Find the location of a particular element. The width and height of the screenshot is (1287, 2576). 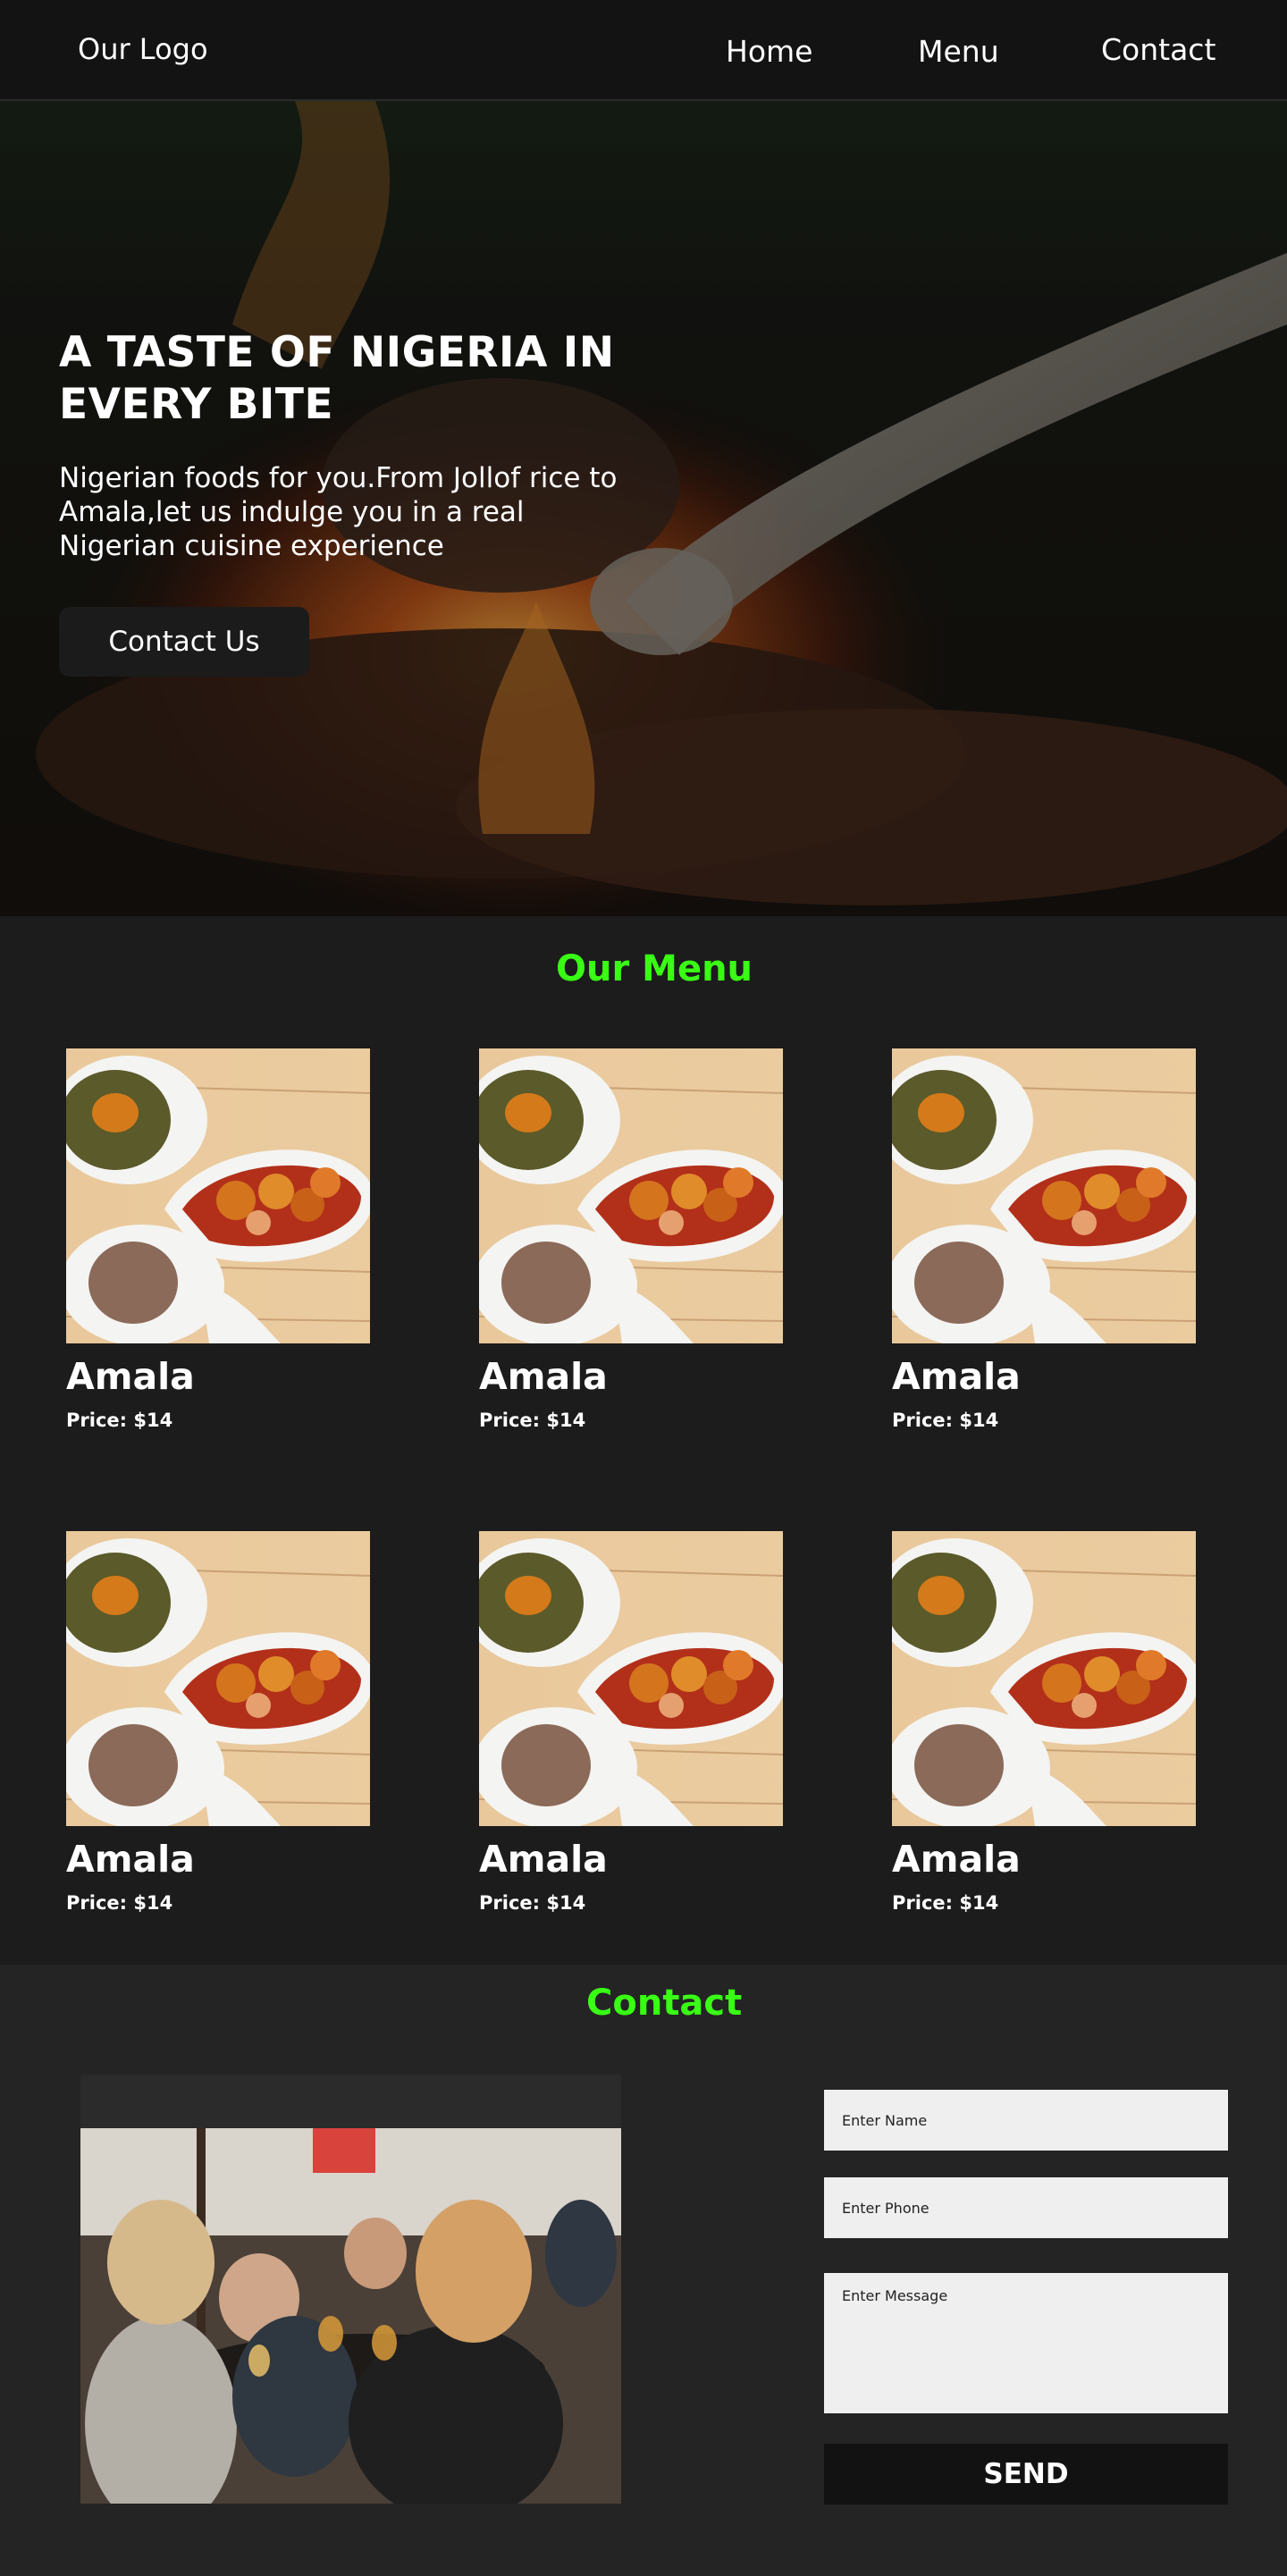

navbar: Our Logo Home Menu Contact is located at coordinates (643, 51).